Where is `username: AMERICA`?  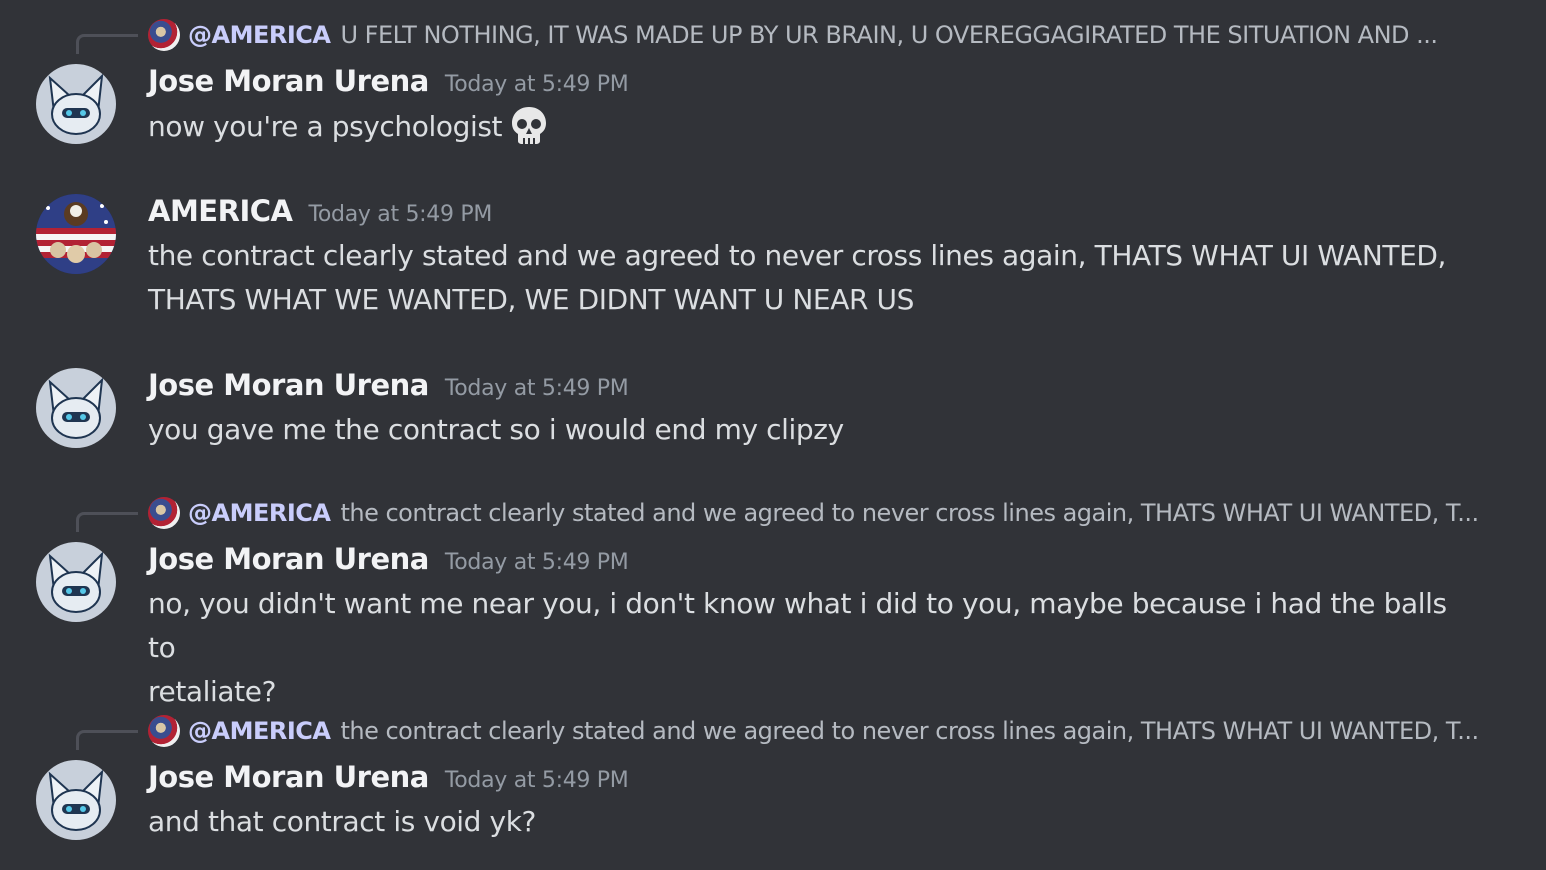
username: AMERICA is located at coordinates (220, 211).